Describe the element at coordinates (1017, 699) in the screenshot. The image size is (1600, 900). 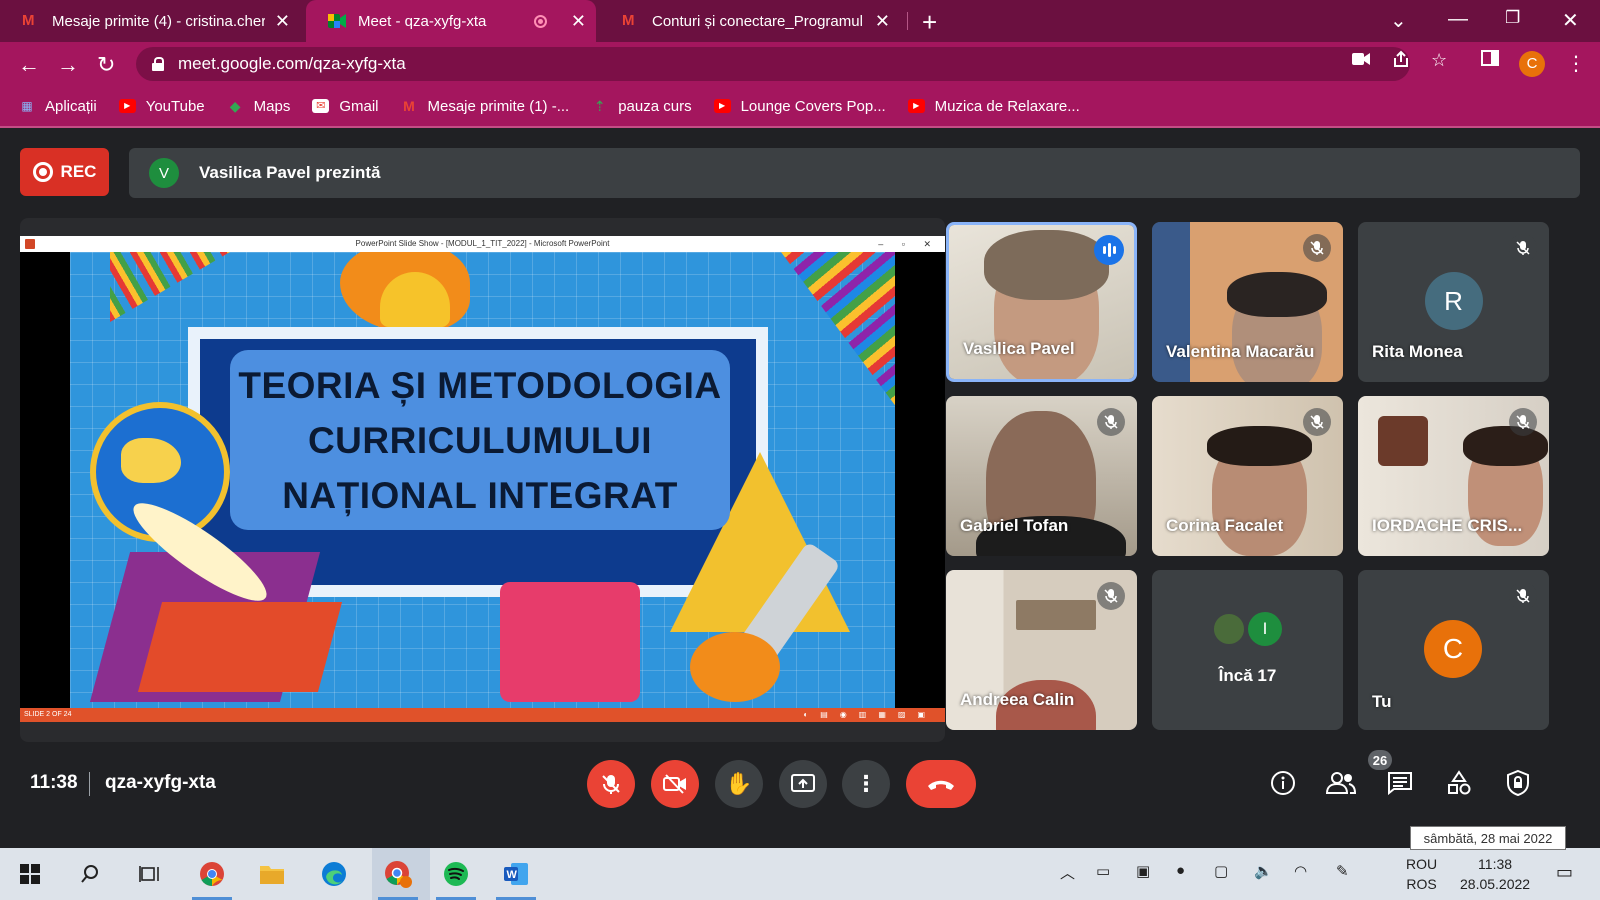
I see `participant-name: Andreea Calin` at that location.